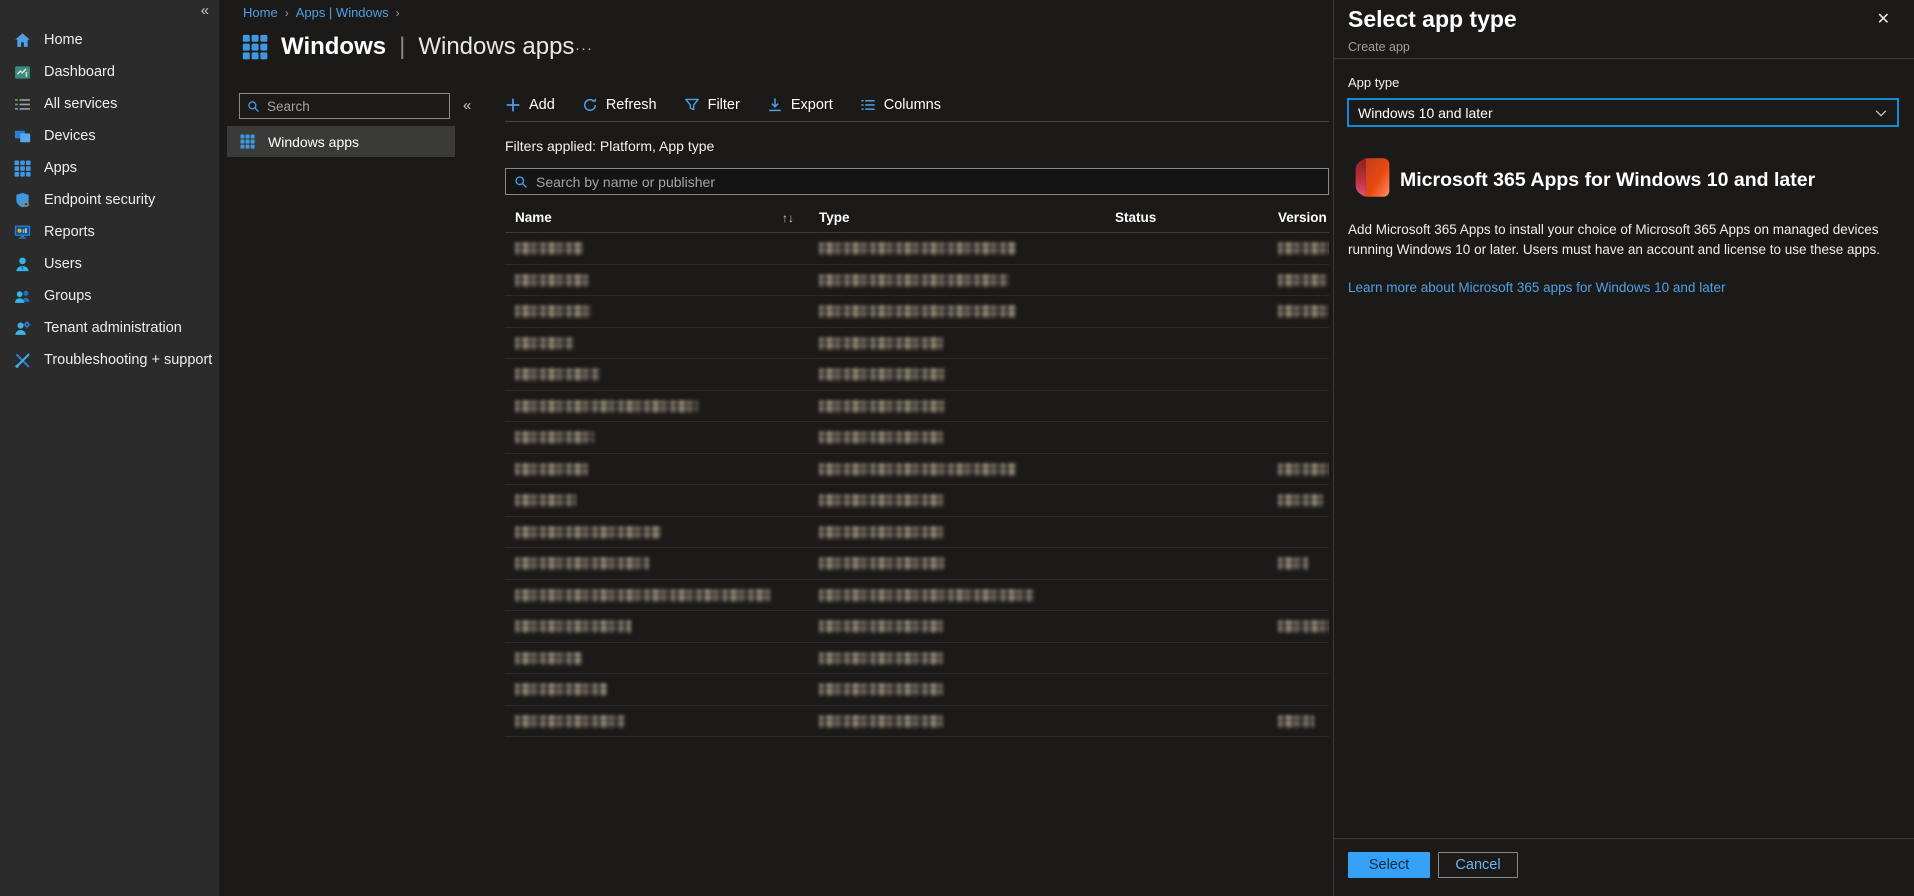 The height and width of the screenshot is (896, 1914). Describe the element at coordinates (917, 121) in the screenshot. I see `command-bar-divider` at that location.